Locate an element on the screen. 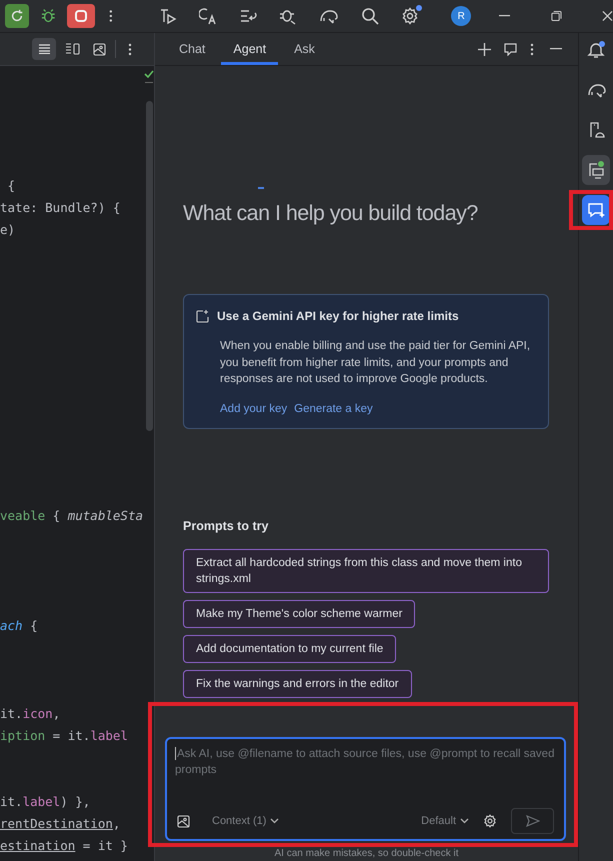 Image resolution: width=613 pixels, height=861 pixels. code-line: it.icon, is located at coordinates (31, 714).